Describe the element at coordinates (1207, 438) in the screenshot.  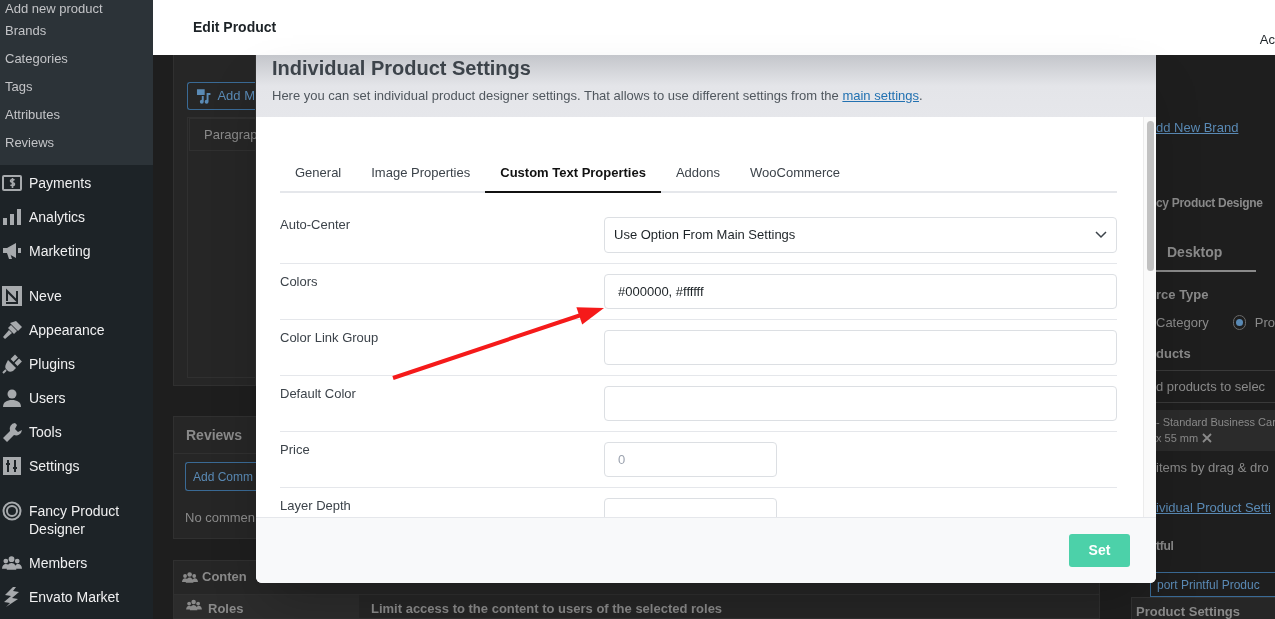
I see `close-icon` at that location.